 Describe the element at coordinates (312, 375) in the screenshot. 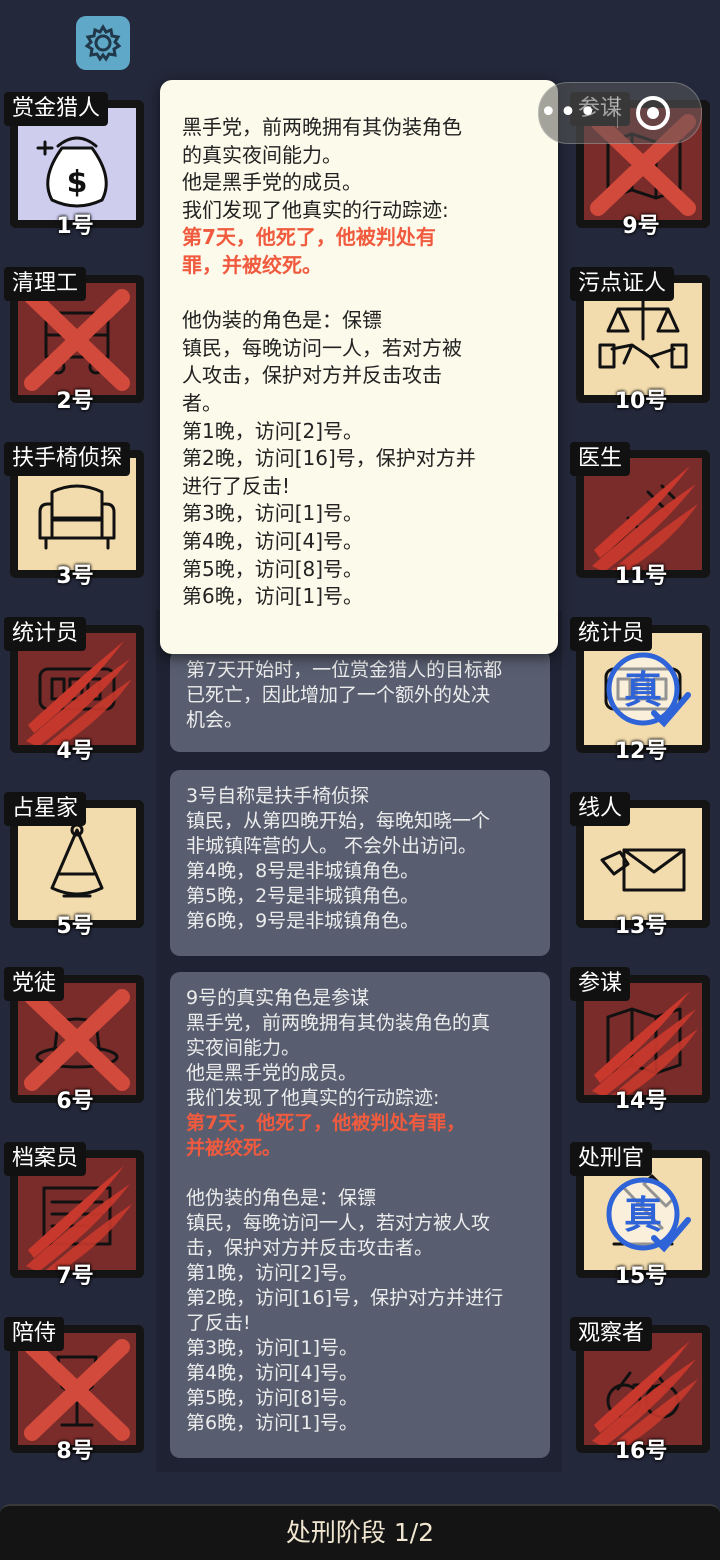

I see `message-line: 人攻击，保护对方并反击攻击` at that location.